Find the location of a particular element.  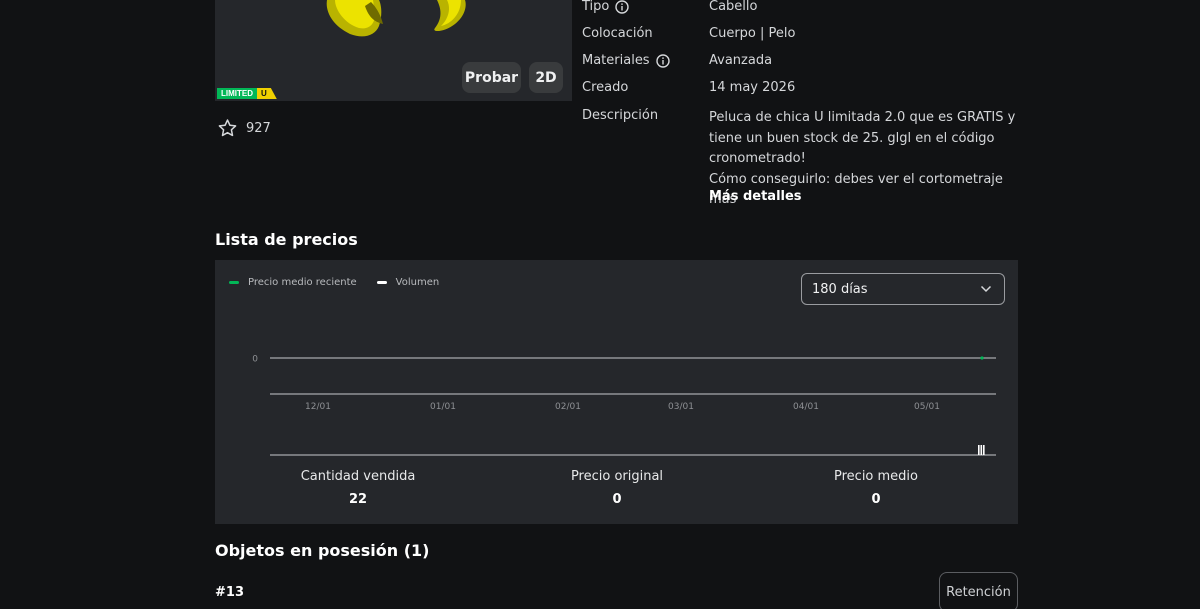

period-select: 180 días is located at coordinates (903, 289).